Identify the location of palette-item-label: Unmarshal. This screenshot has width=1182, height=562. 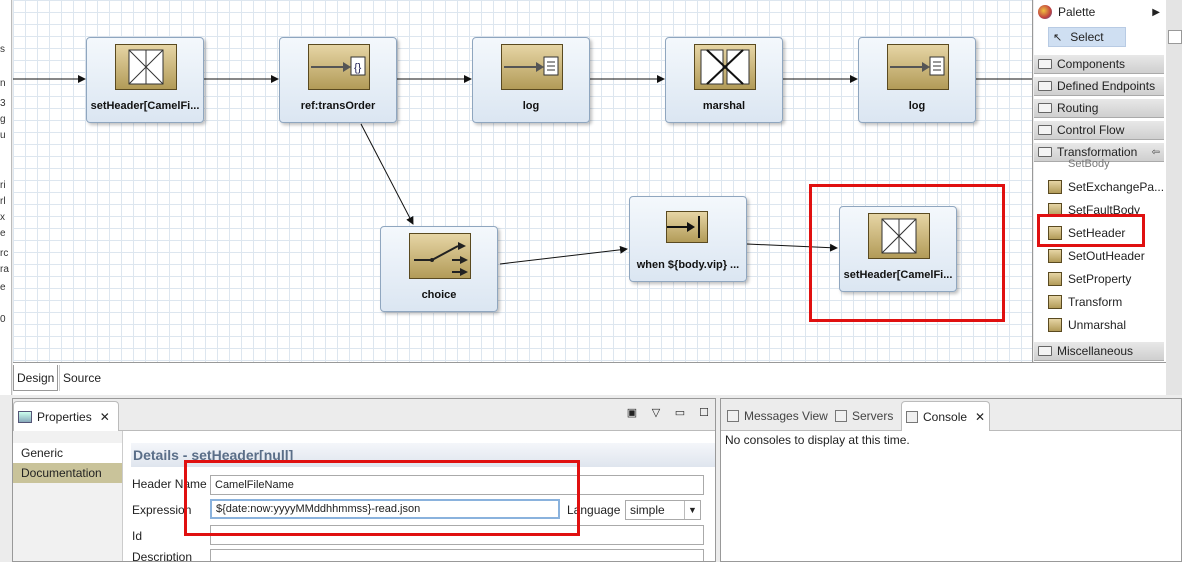
(1097, 325).